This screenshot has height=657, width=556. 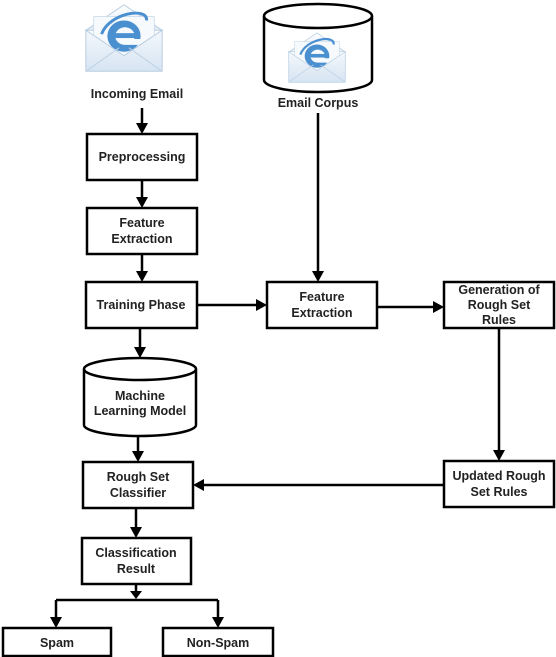 What do you see at coordinates (232, 305) in the screenshot?
I see `edge-training-to-feature-mid` at bounding box center [232, 305].